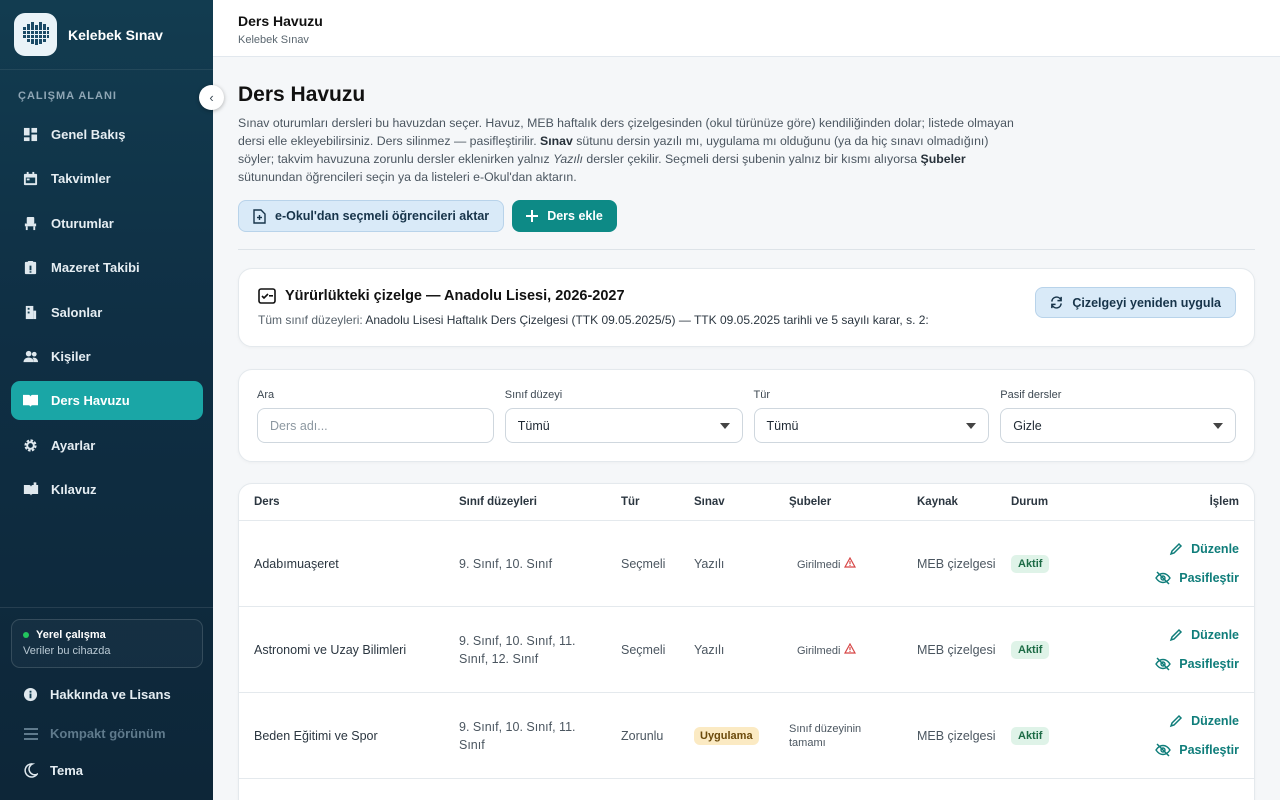 Image resolution: width=1280 pixels, height=800 pixels. Describe the element at coordinates (26, 635) in the screenshot. I see `status-dot` at that location.